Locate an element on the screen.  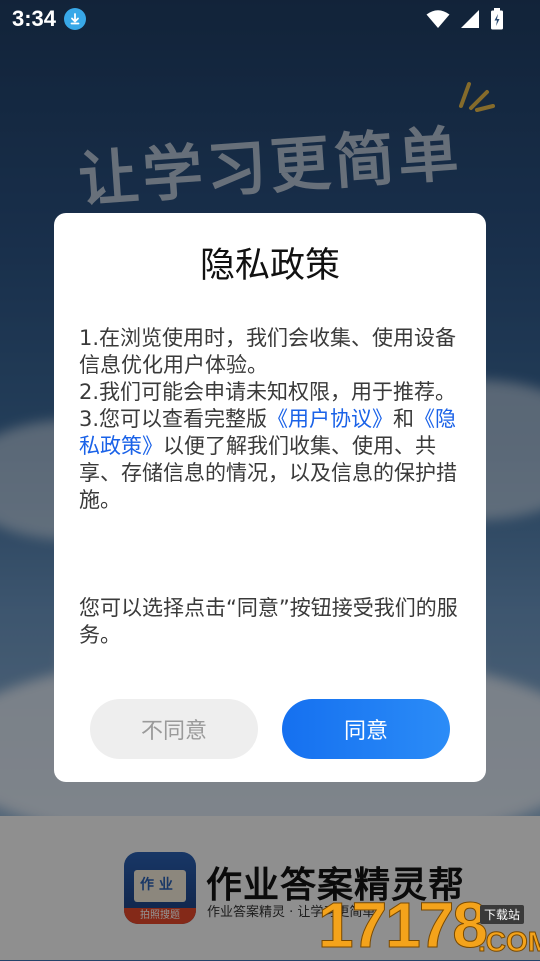
user-agreement-link: 《用户协议》 is located at coordinates (330, 419).